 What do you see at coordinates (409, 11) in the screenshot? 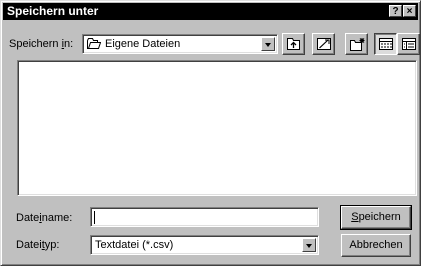
I see `close-button: ×` at bounding box center [409, 11].